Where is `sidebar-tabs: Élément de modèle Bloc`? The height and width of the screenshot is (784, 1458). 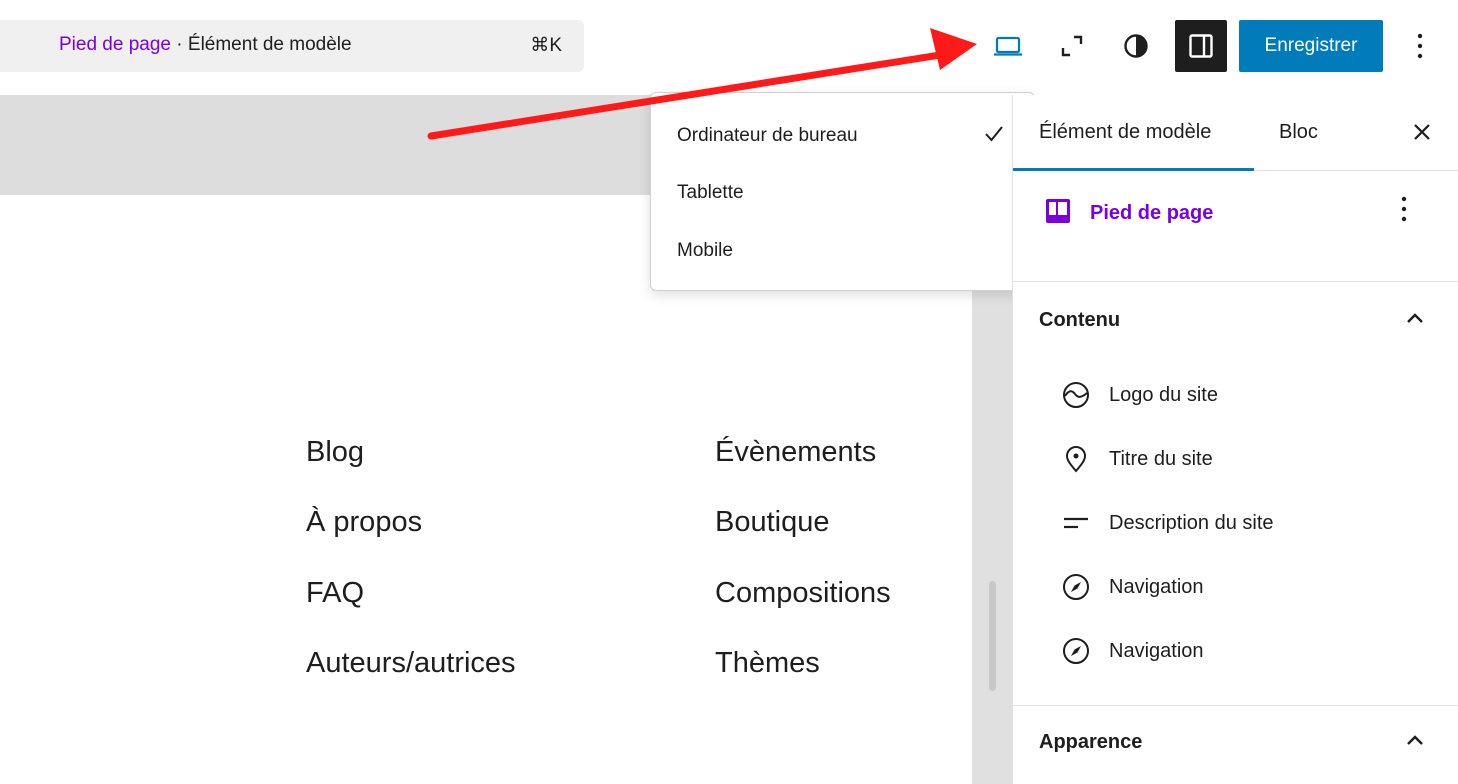 sidebar-tabs: Élément de modèle Bloc is located at coordinates (1235, 133).